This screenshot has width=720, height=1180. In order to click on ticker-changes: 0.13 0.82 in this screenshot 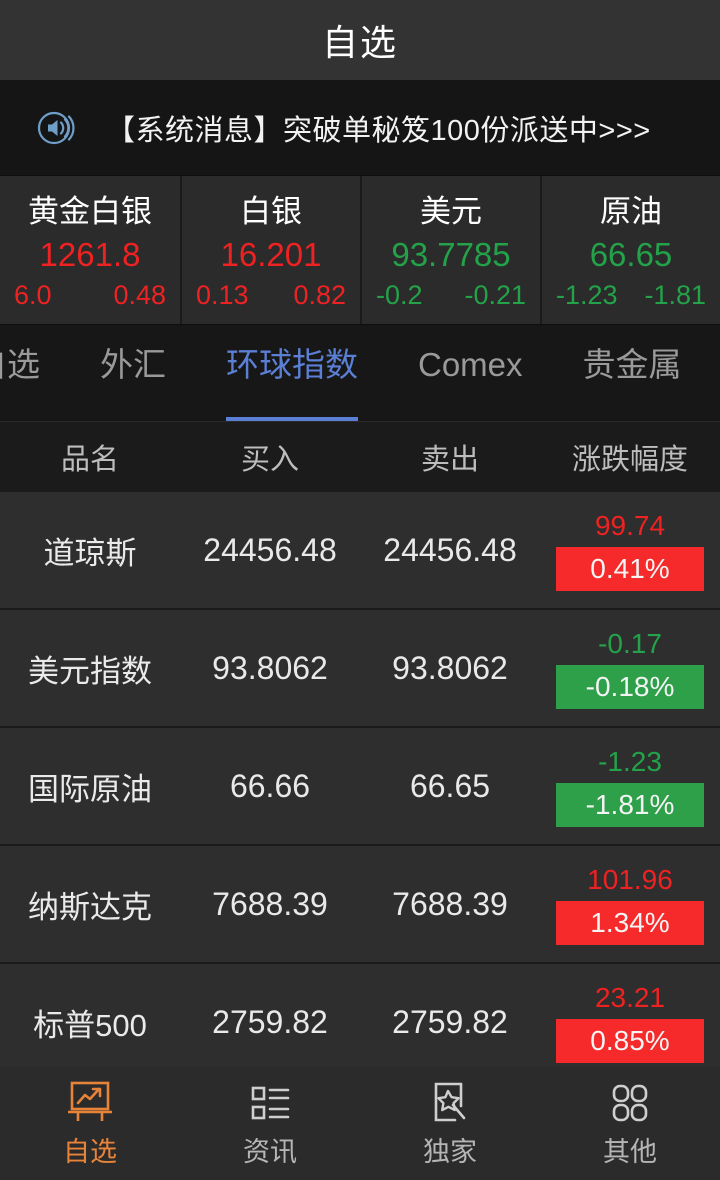, I will do `click(271, 295)`.